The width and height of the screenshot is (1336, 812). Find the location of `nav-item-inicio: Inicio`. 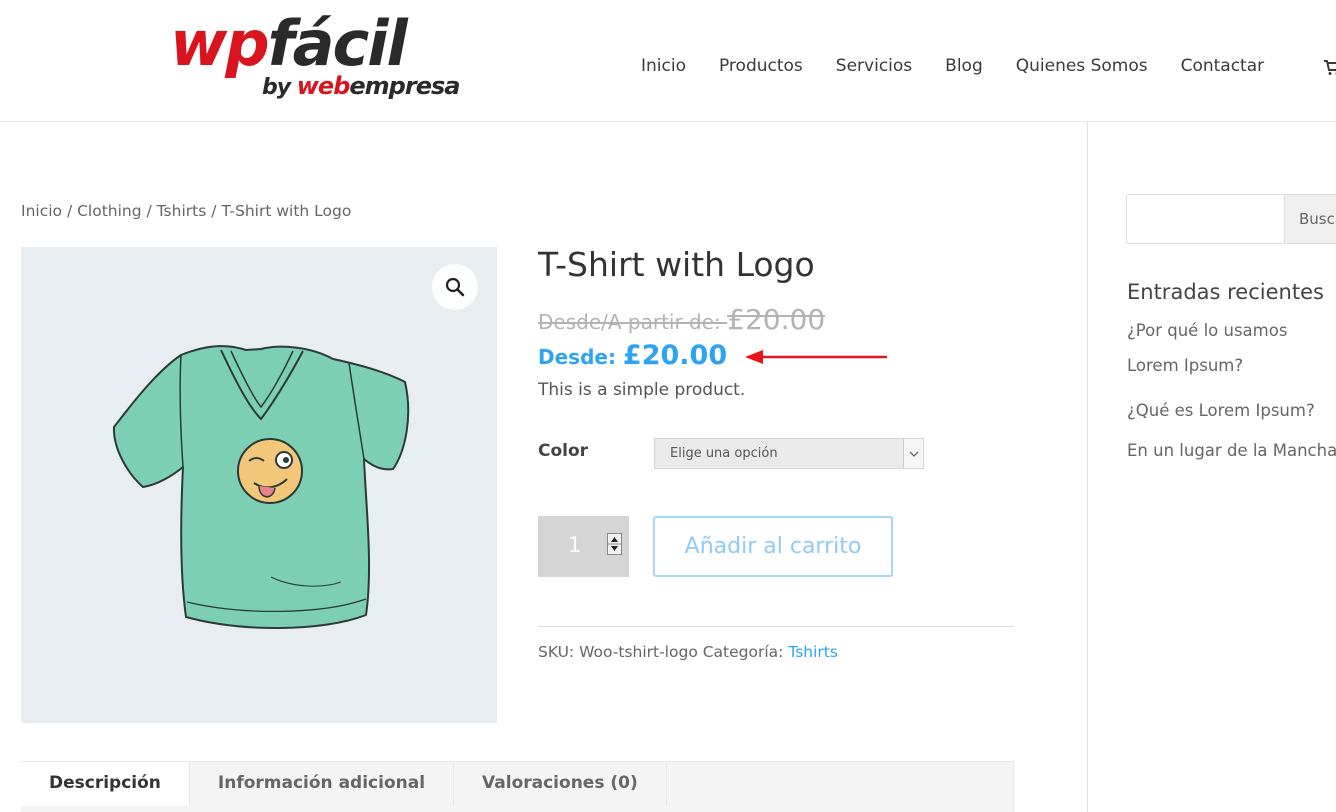

nav-item-inicio: Inicio is located at coordinates (663, 66).